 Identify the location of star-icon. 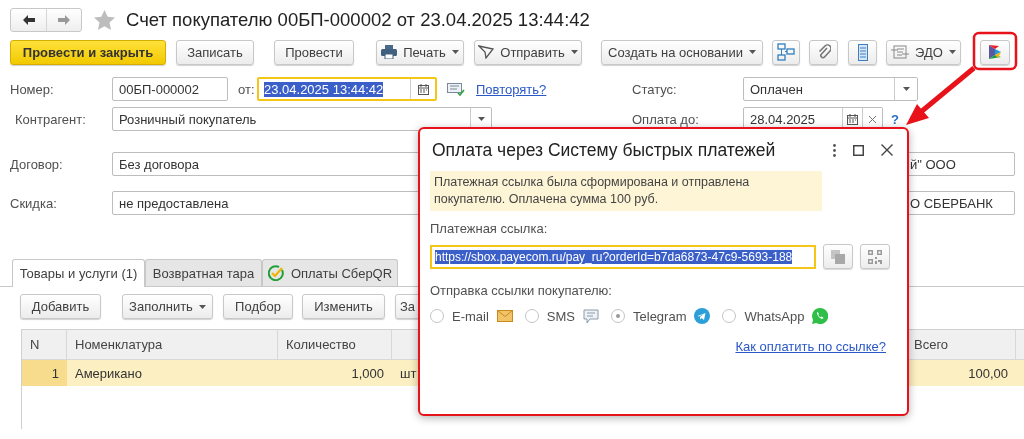
(104, 20).